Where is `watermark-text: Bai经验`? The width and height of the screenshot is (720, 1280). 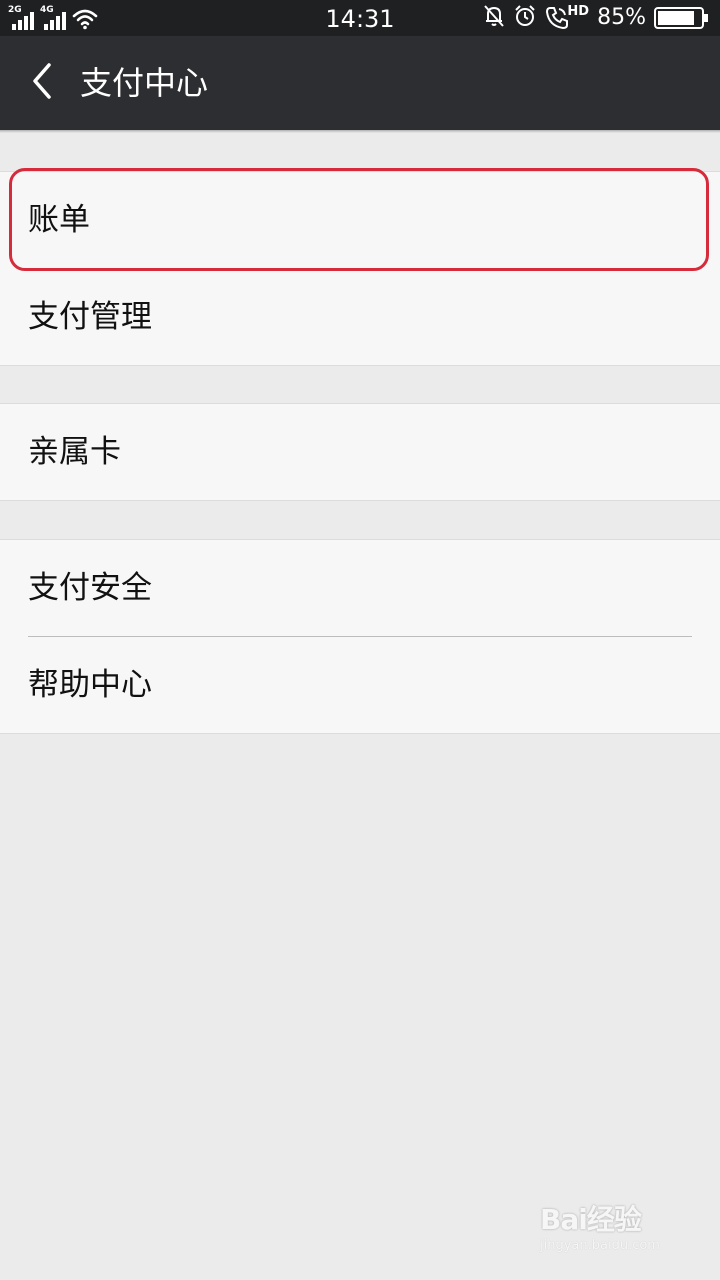
watermark-text: Bai经验 is located at coordinates (591, 1219).